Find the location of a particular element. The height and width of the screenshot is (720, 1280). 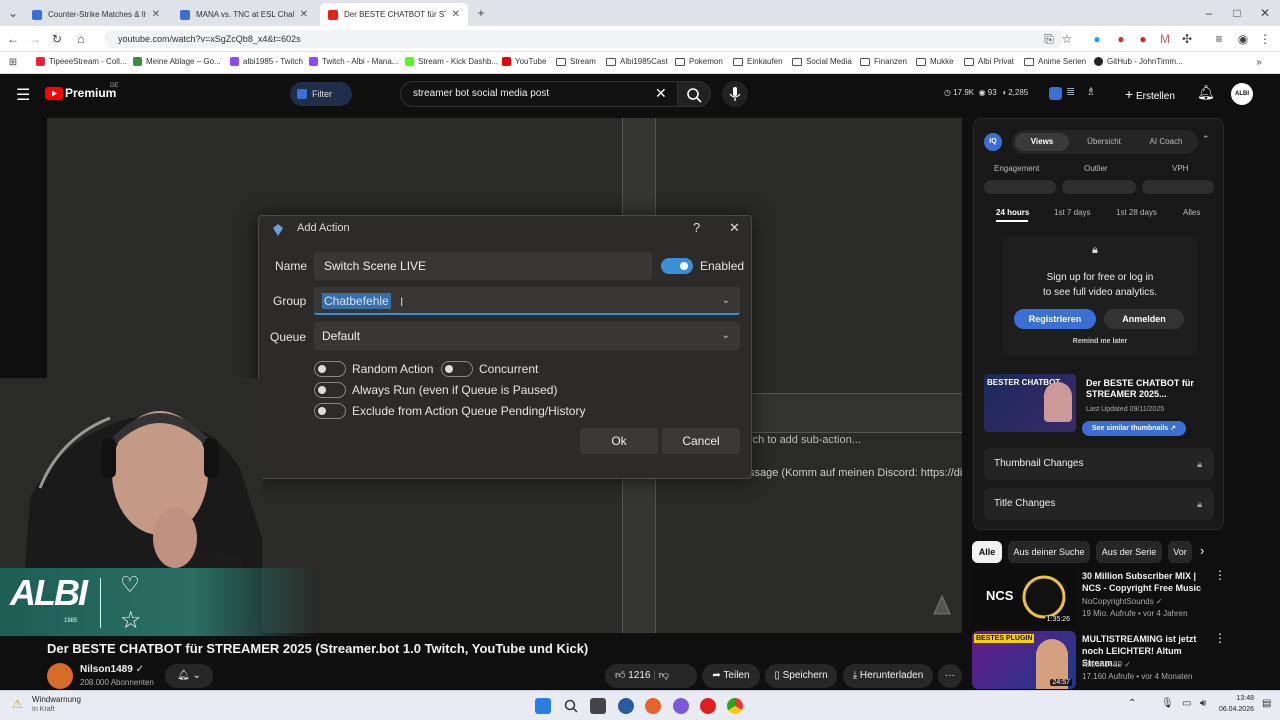

chip-from-series: Aus der Serie is located at coordinates (1129, 552).